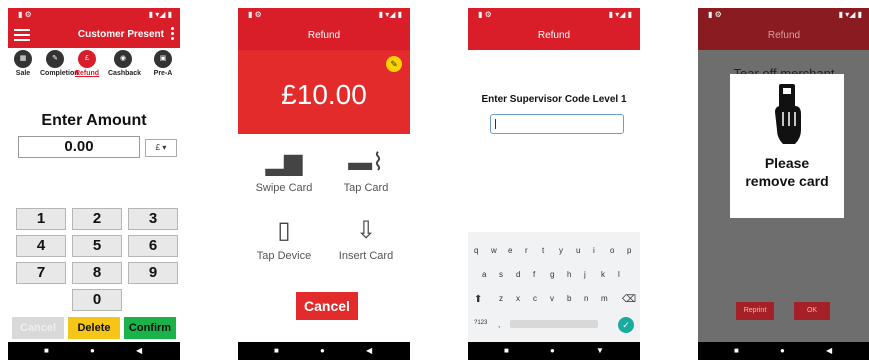 This screenshot has height=360, width=869. I want to click on key-e: e, so click(510, 250).